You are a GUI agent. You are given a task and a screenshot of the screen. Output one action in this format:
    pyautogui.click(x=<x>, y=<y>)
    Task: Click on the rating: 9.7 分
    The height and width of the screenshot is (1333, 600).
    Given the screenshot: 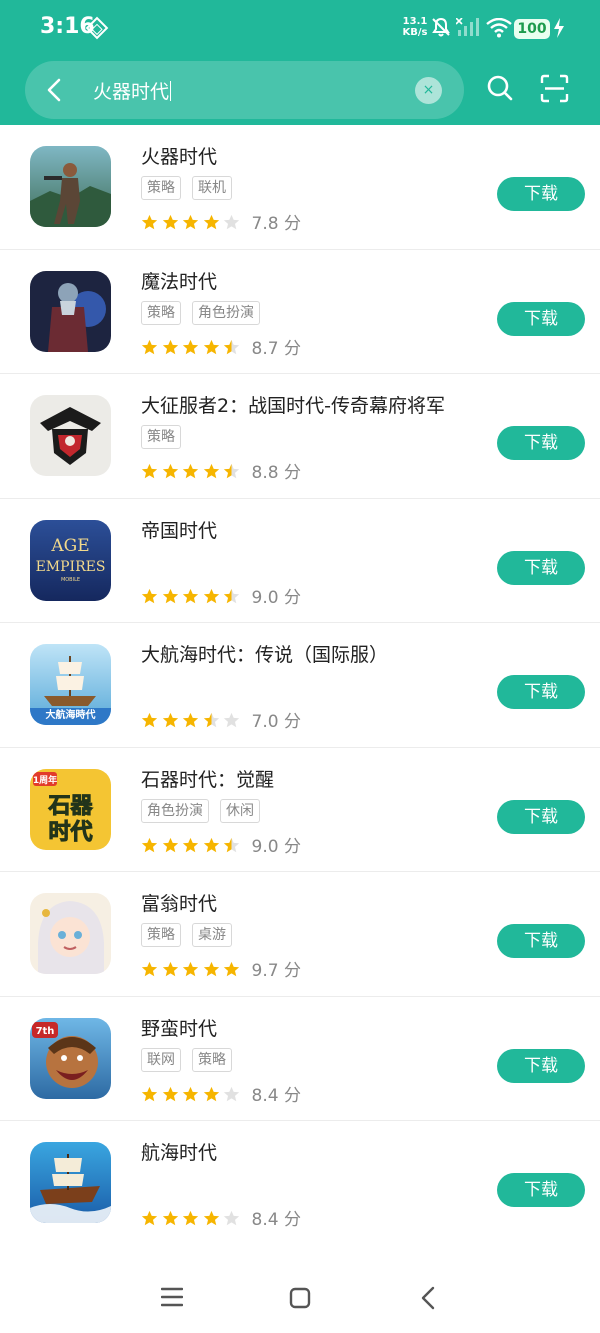 What is the action you would take?
    pyautogui.click(x=221, y=968)
    